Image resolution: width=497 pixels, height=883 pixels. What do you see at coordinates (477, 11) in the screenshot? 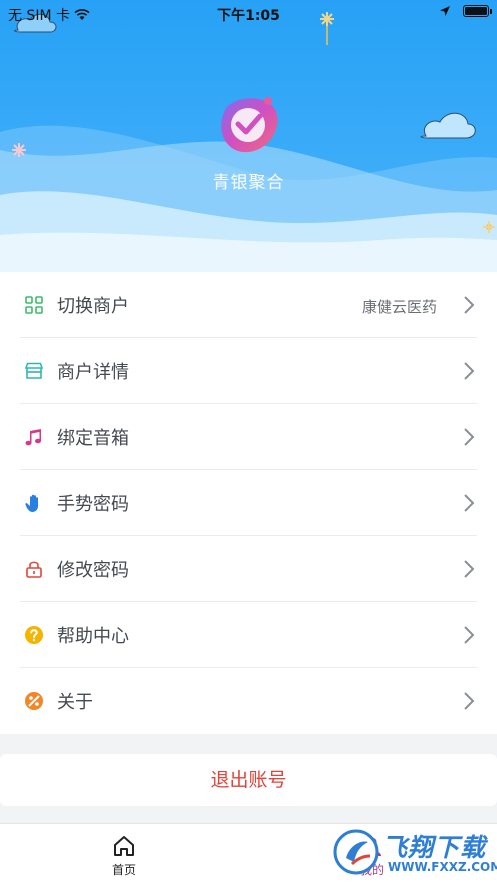
I see `battery-icon` at bounding box center [477, 11].